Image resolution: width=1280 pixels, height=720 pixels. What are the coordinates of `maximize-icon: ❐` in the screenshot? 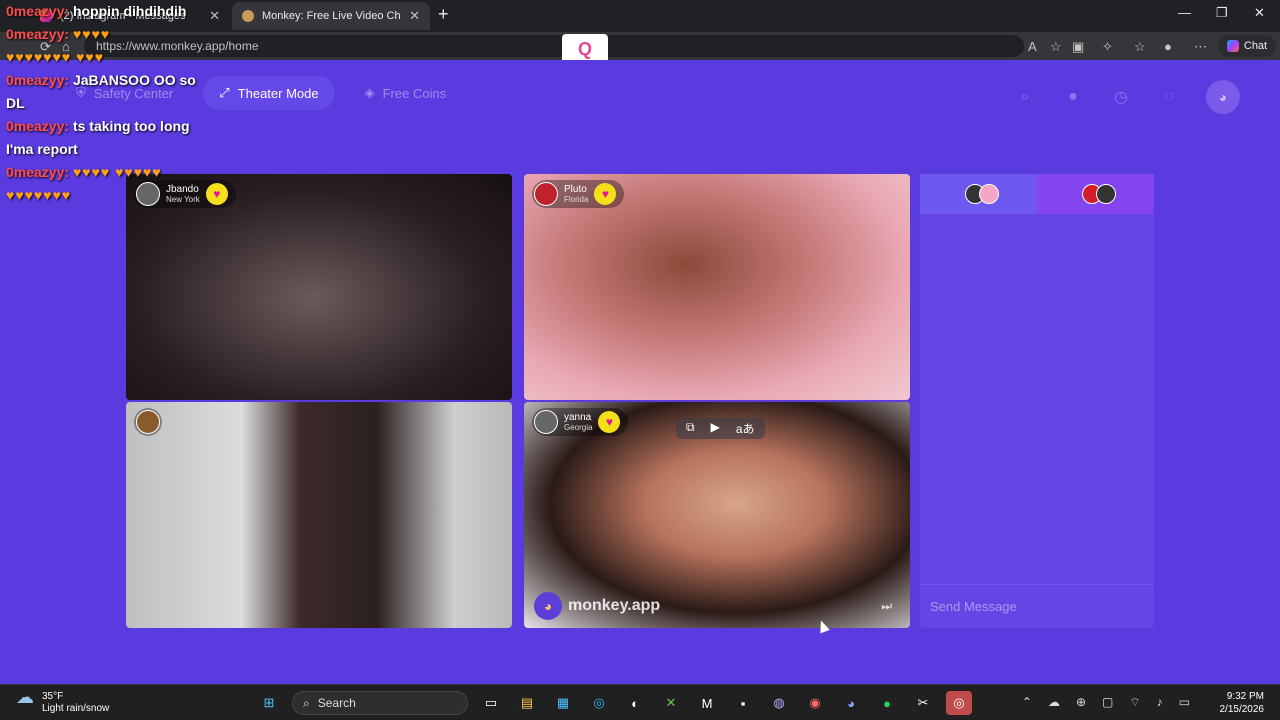 It's located at (1222, 13).